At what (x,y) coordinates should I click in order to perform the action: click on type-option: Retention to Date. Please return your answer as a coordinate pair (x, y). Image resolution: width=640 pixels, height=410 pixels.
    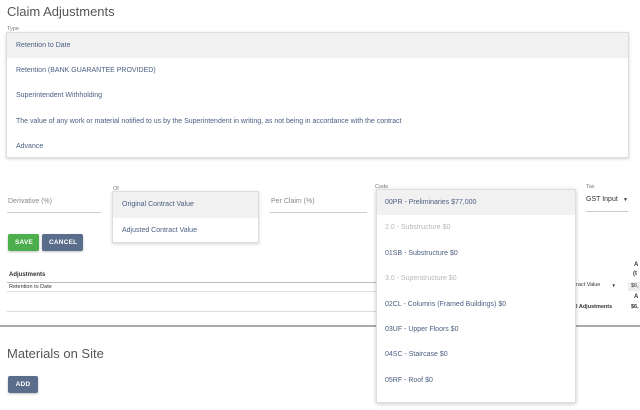
    Looking at the image, I should click on (317, 46).